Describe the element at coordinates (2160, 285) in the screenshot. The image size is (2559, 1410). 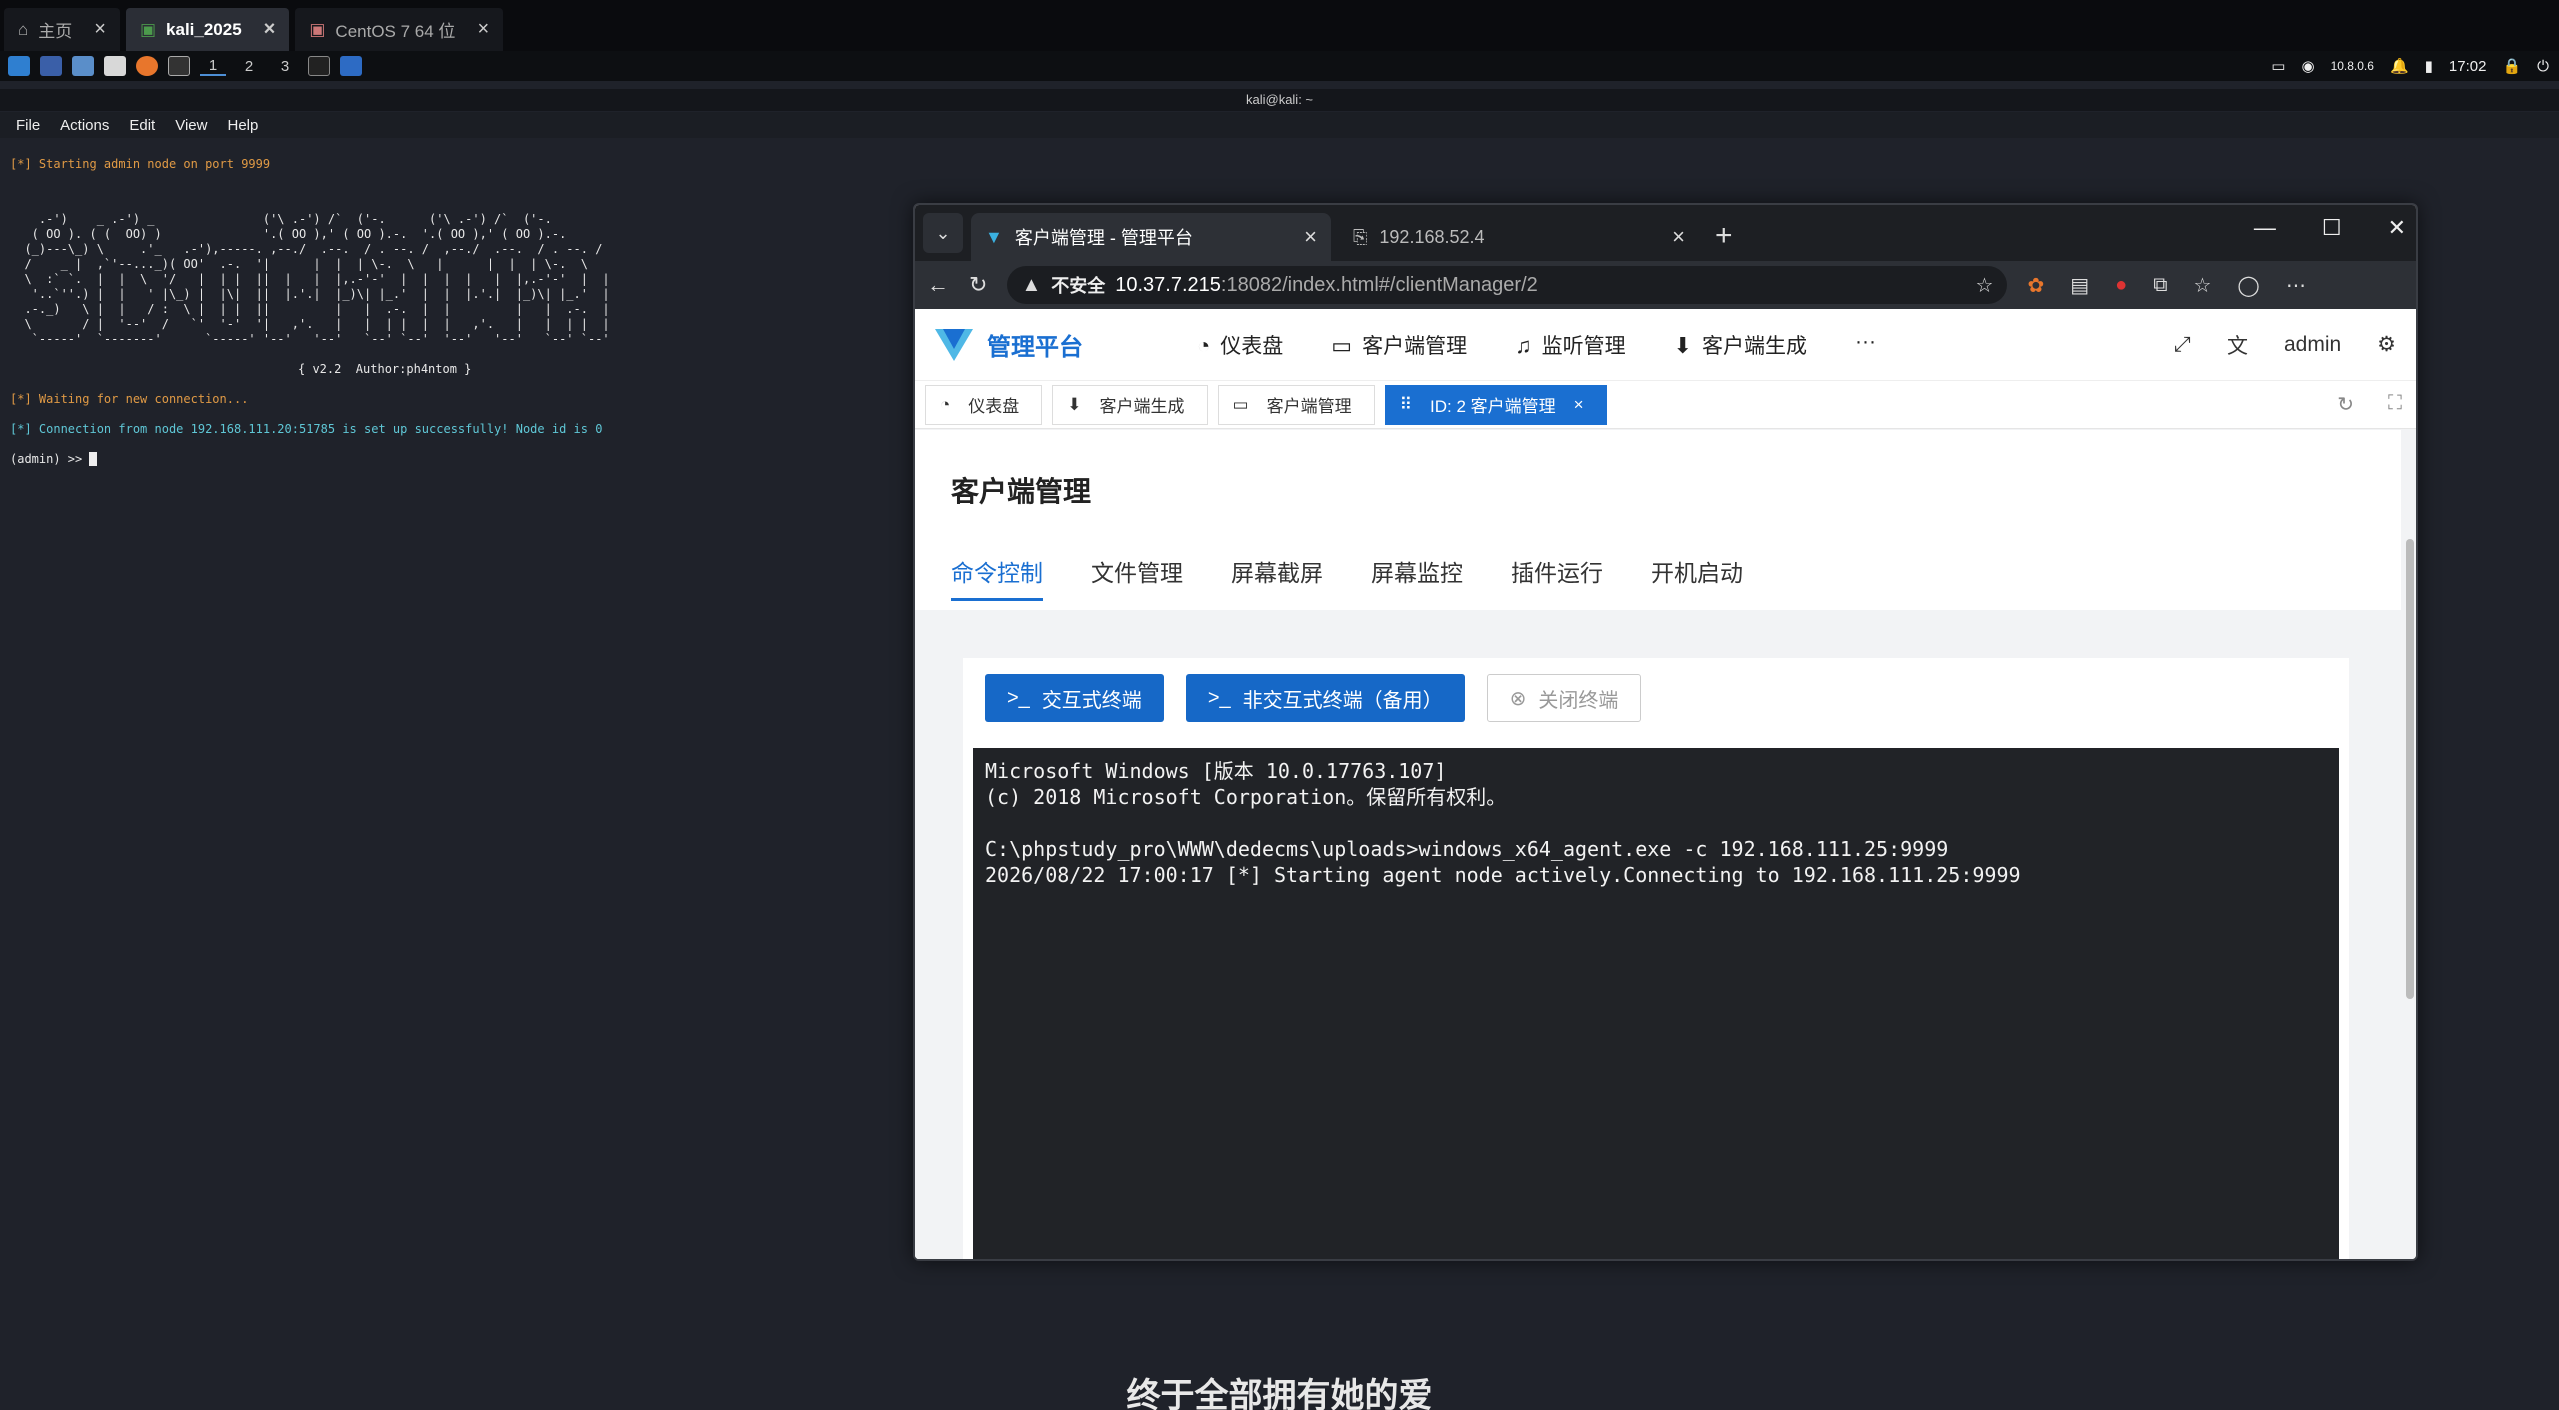
I see `puzzle-icon: ⧉` at that location.